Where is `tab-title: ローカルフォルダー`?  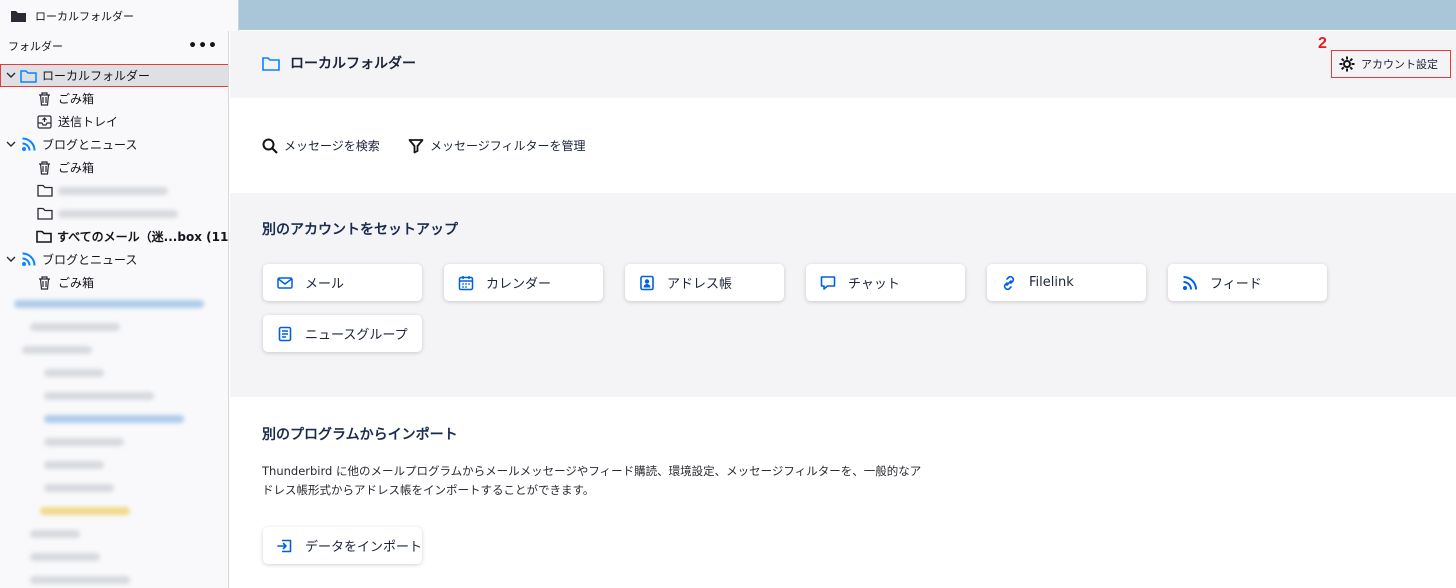
tab-title: ローカルフォルダー is located at coordinates (84, 16).